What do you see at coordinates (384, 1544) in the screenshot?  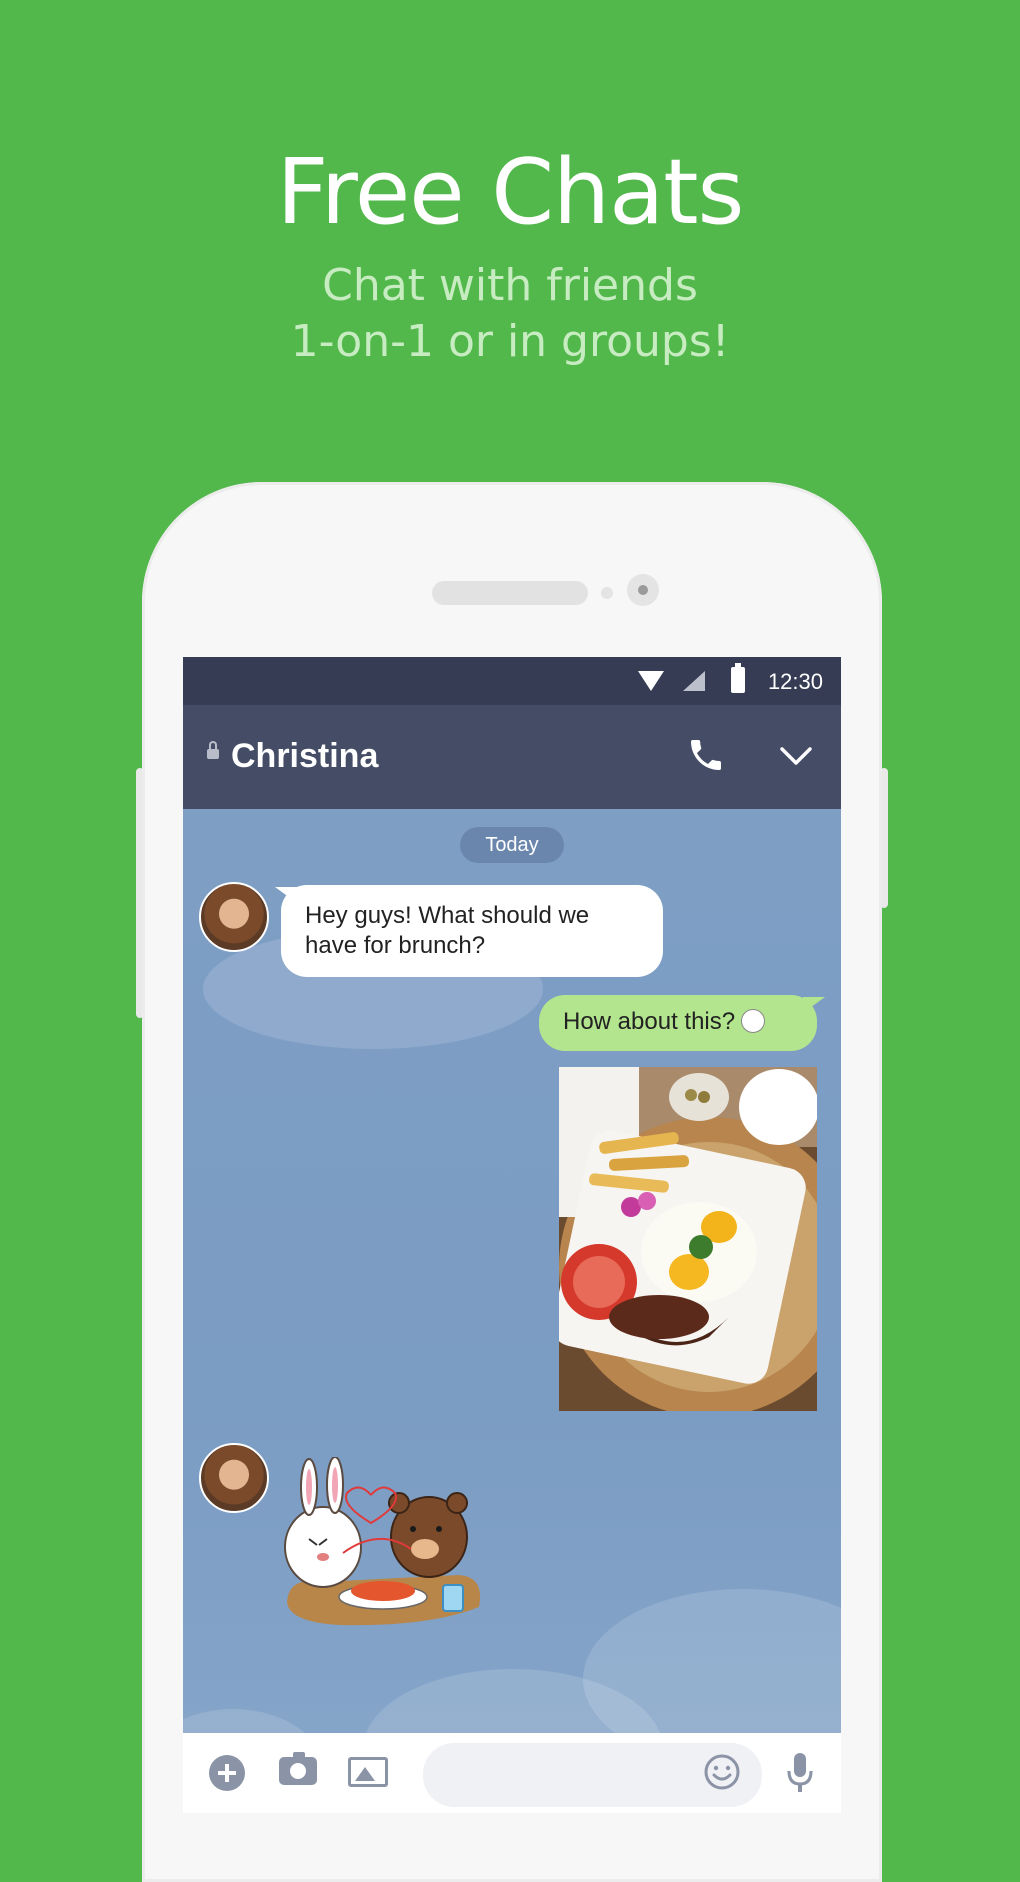 I see `sticker-message` at bounding box center [384, 1544].